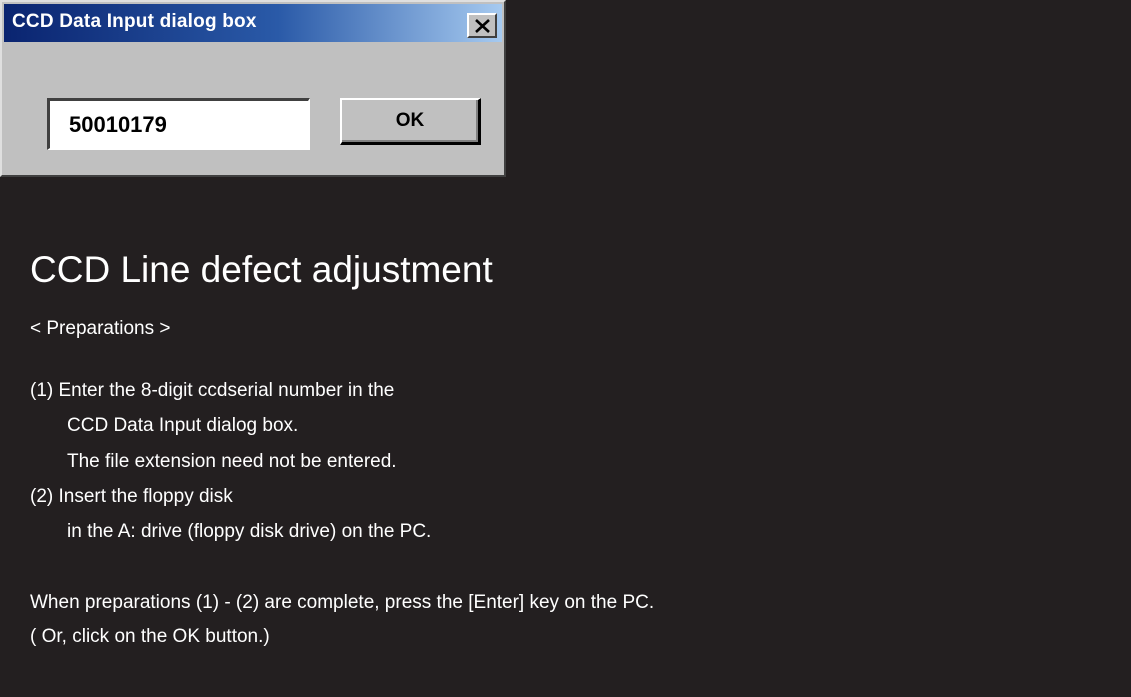 This screenshot has width=1131, height=697. I want to click on step-1-line-2: CCD Data Input dialog box., so click(183, 425).